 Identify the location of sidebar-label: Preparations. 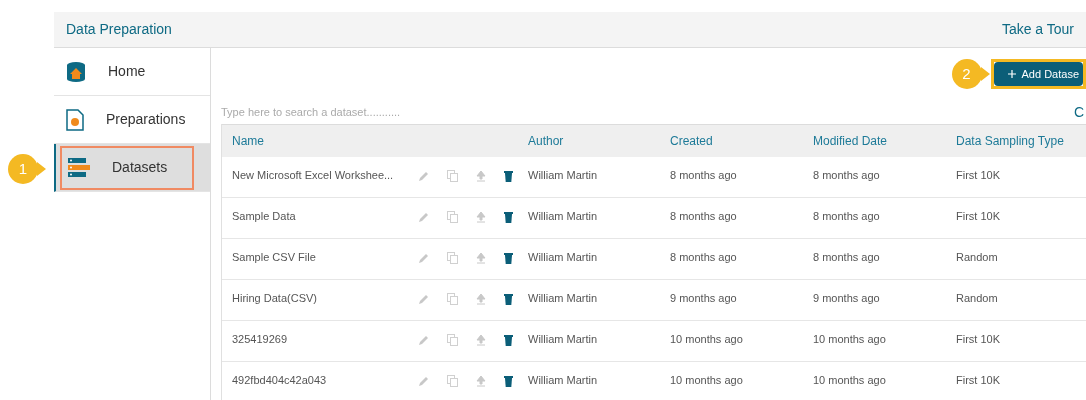
(146, 119).